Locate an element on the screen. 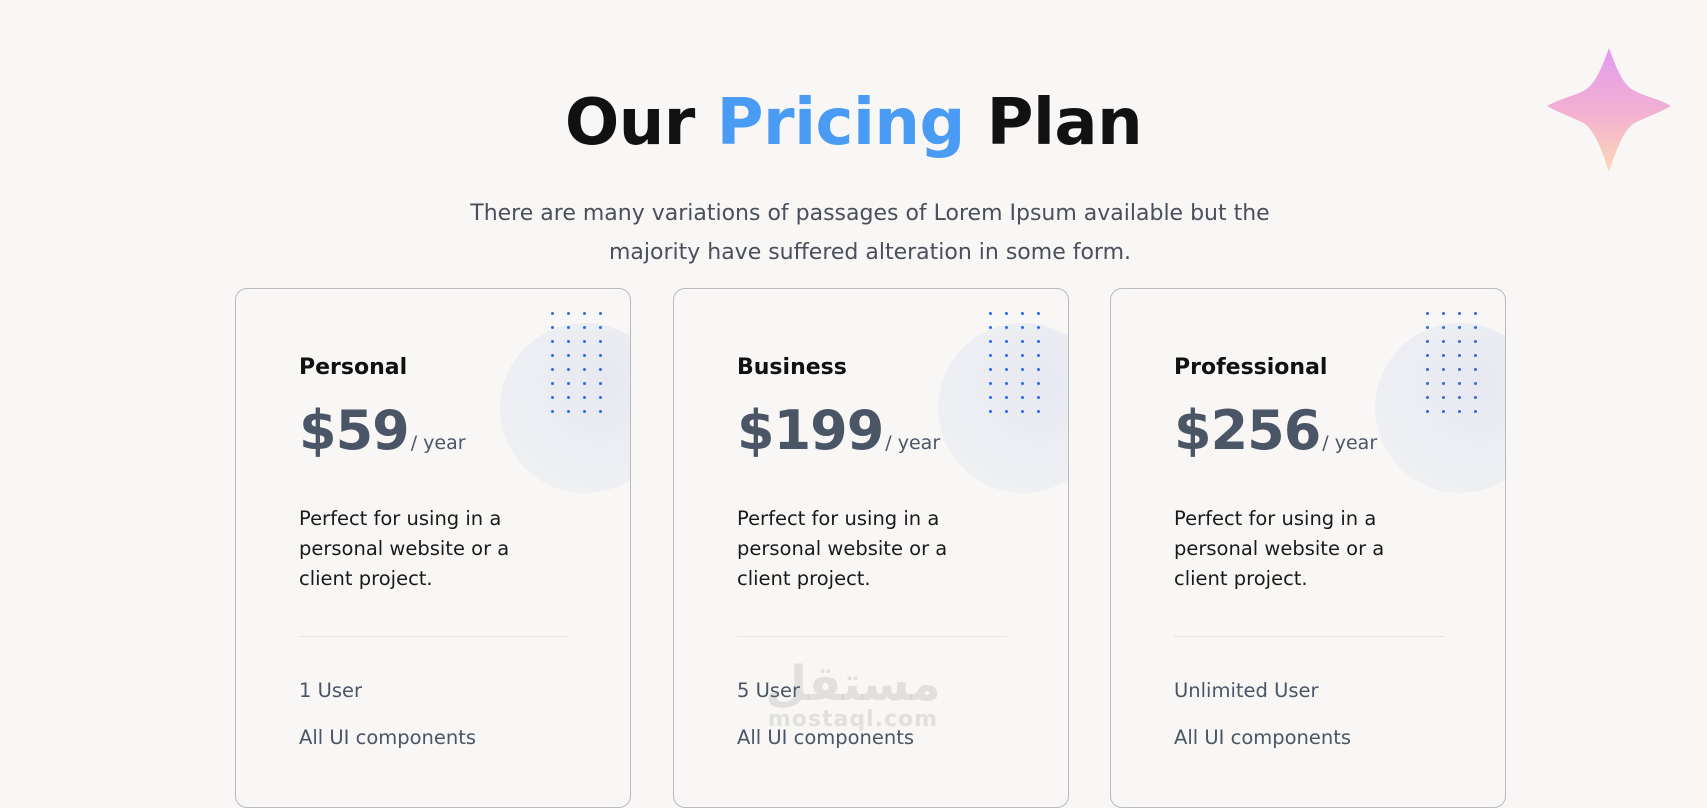  feature-item: 5 User is located at coordinates (769, 690).